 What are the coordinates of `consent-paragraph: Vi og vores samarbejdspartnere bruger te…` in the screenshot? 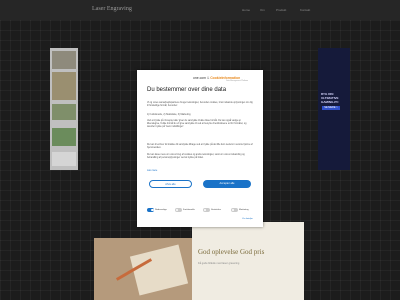 It's located at (200, 104).